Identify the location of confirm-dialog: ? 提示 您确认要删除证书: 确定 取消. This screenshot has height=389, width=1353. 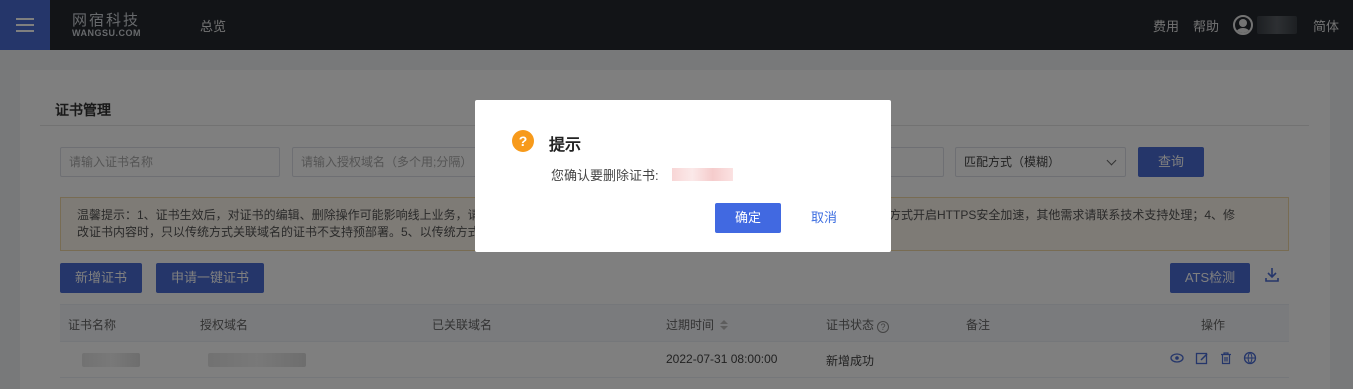
(683, 176).